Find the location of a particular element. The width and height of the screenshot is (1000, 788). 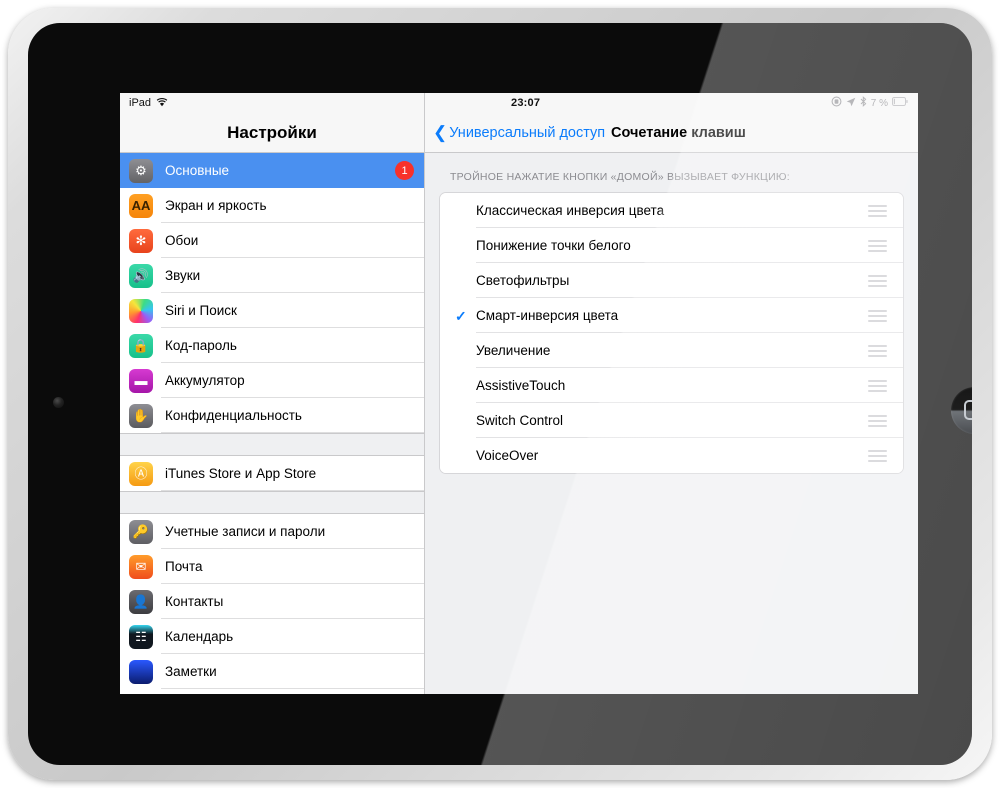

list-item-label: VoiceOver is located at coordinates (507, 455).